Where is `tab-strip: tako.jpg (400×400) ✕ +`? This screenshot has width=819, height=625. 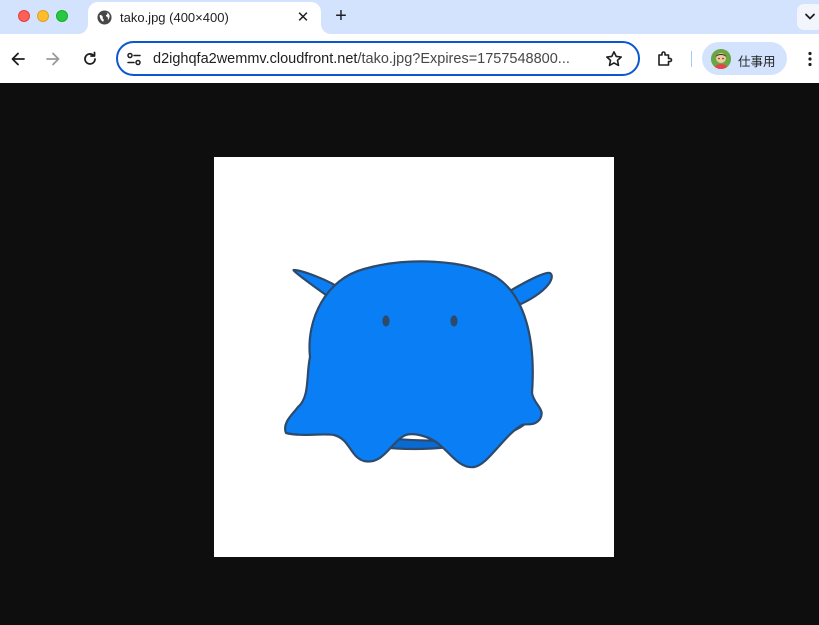
tab-strip: tako.jpg (400×400) ✕ + is located at coordinates (409, 17).